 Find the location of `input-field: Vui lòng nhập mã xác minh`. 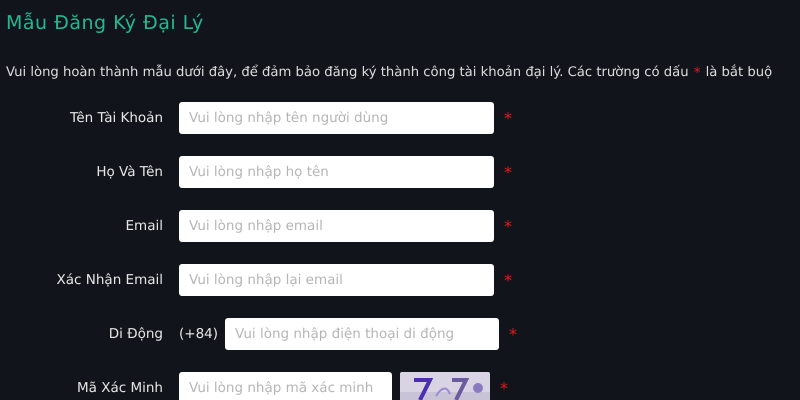

input-field: Vui lòng nhập mã xác minh is located at coordinates (285, 386).